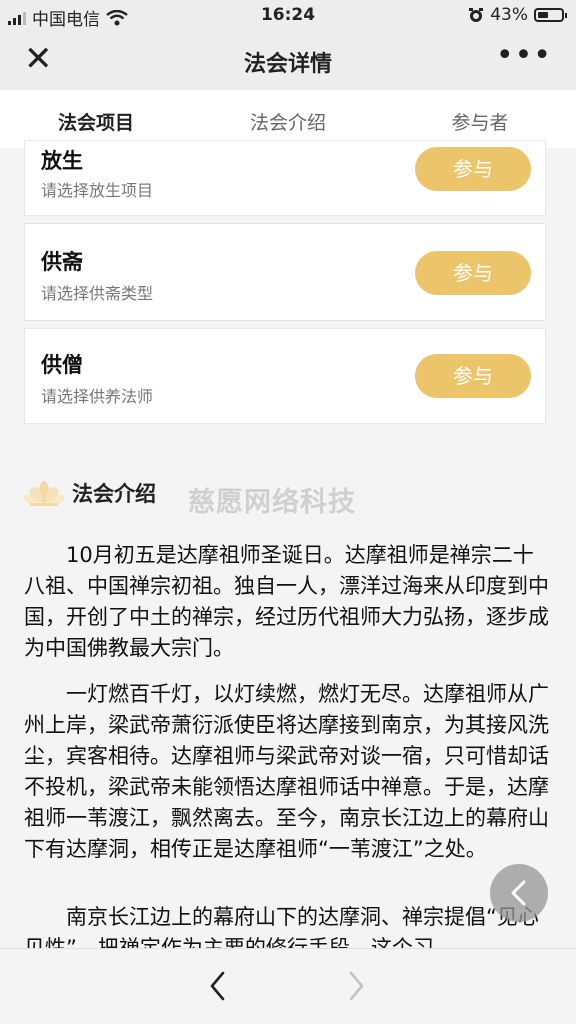 Image resolution: width=576 pixels, height=1024 pixels. Describe the element at coordinates (476, 15) in the screenshot. I see `alarm-icon` at that location.